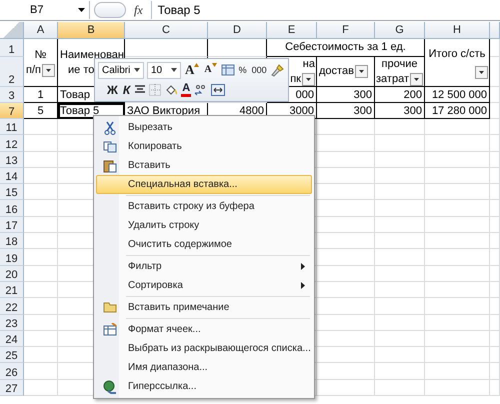 The image size is (500, 404). I want to click on row-header: 21, so click(12, 290).